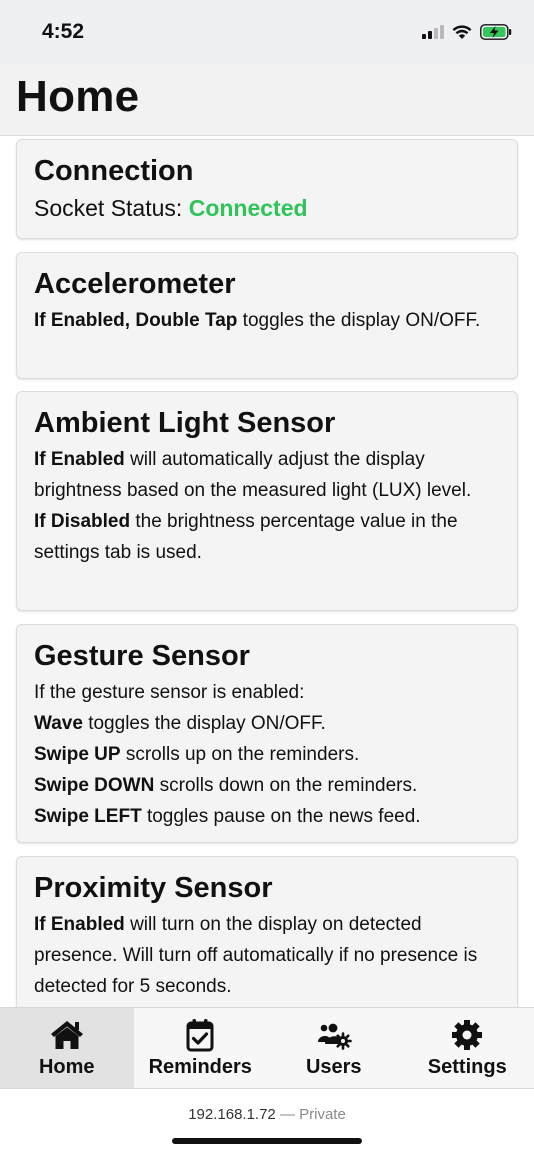 This screenshot has height=1156, width=534. Describe the element at coordinates (66, 1035) in the screenshot. I see `home-icon` at that location.